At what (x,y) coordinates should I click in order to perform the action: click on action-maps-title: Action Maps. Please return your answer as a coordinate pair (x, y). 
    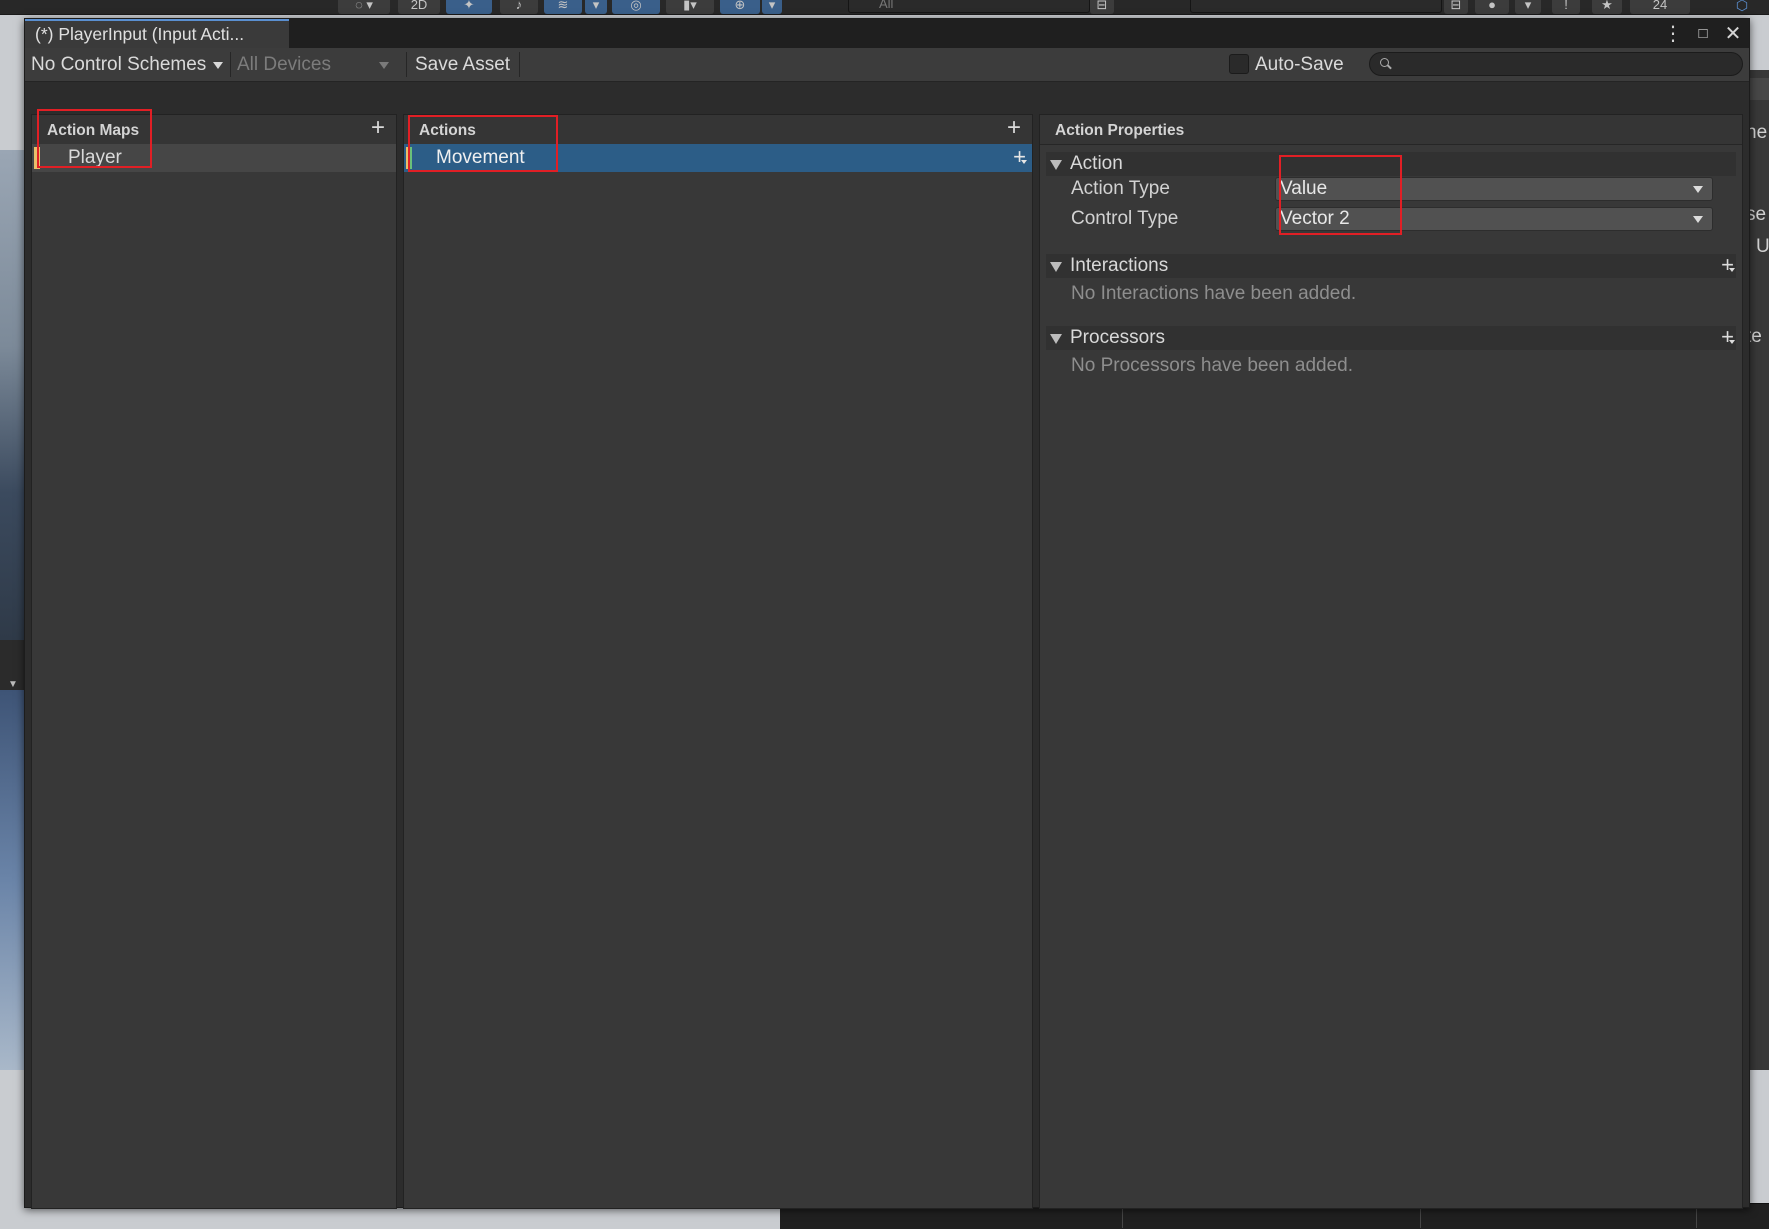
    Looking at the image, I should click on (93, 130).